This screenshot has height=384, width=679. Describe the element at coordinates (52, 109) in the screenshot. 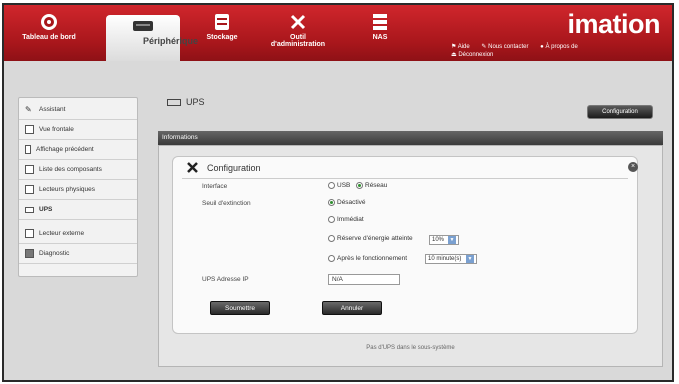

I see `sidebar-item-label: Assistant` at that location.